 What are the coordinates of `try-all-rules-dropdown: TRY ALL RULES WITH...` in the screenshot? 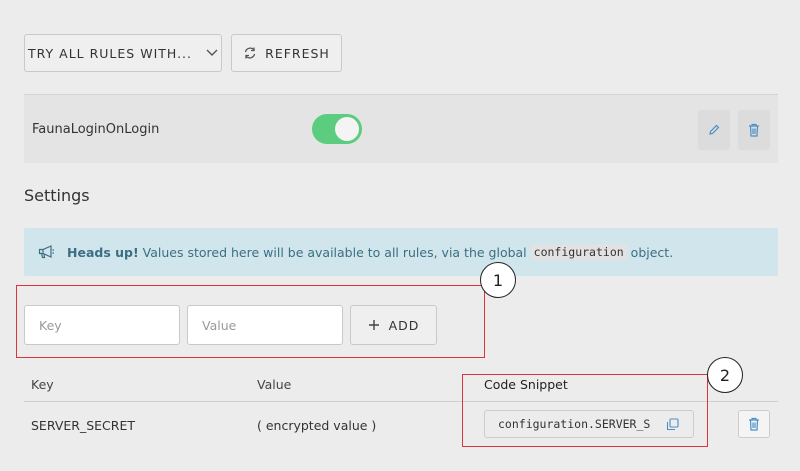 It's located at (123, 53).